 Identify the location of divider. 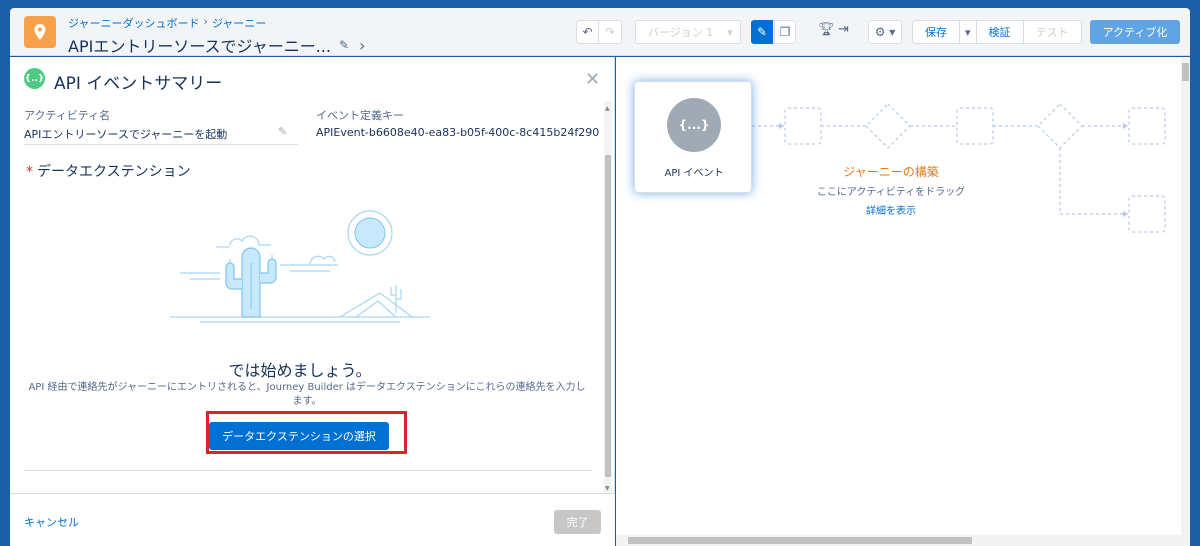
(308, 470).